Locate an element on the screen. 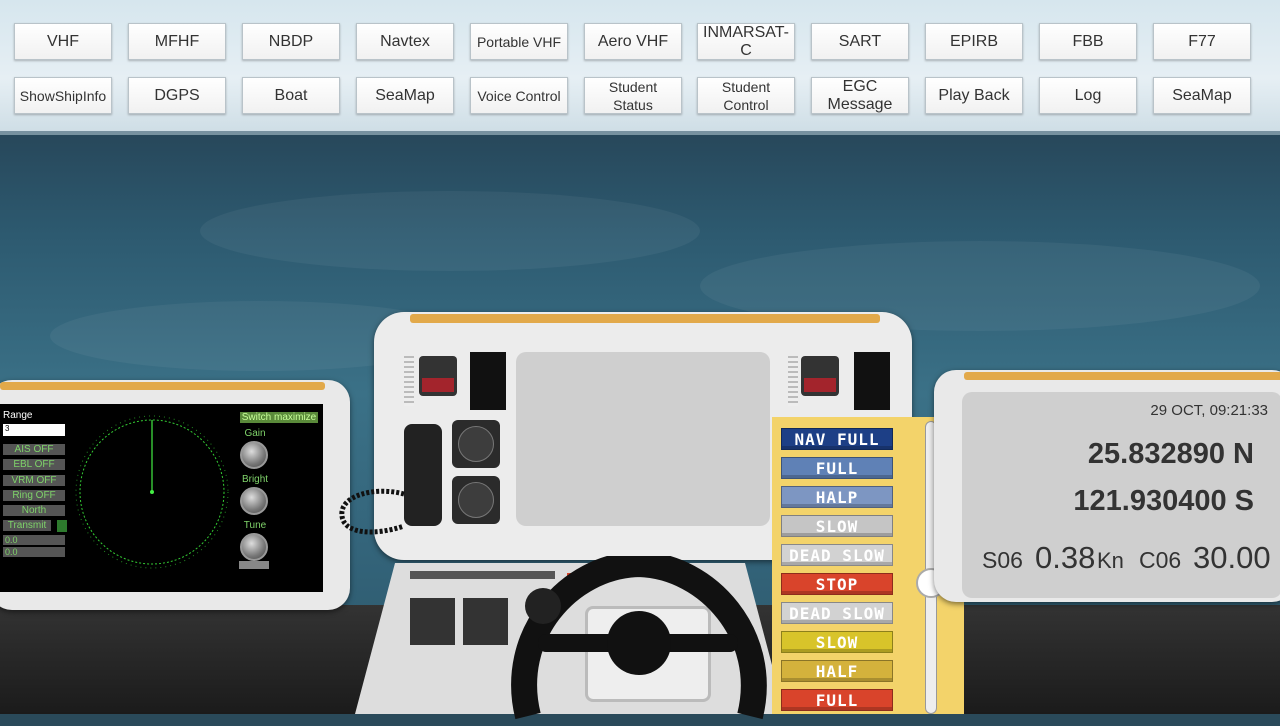 This screenshot has height=726, width=1280. toolbar-vhf-button: VHF is located at coordinates (63, 41).